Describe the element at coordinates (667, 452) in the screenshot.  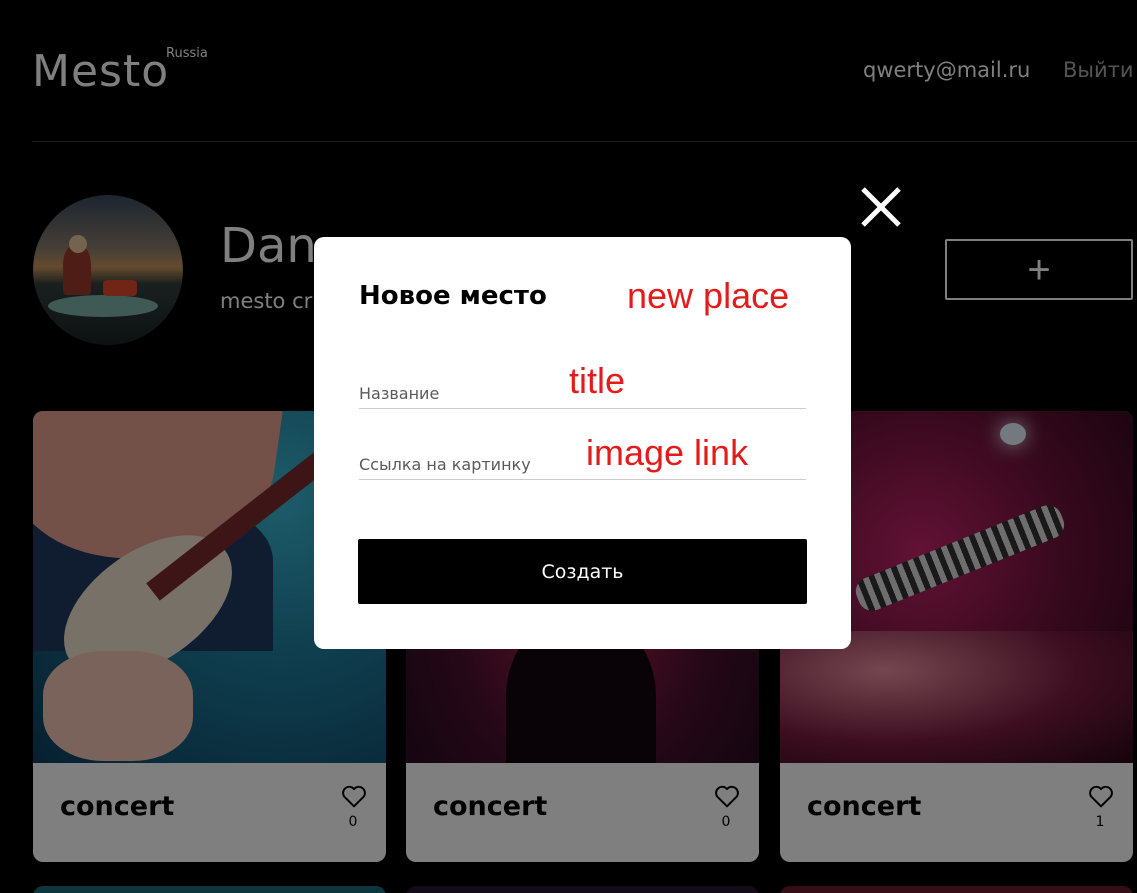
I see `annotation-image-link: image link` at that location.